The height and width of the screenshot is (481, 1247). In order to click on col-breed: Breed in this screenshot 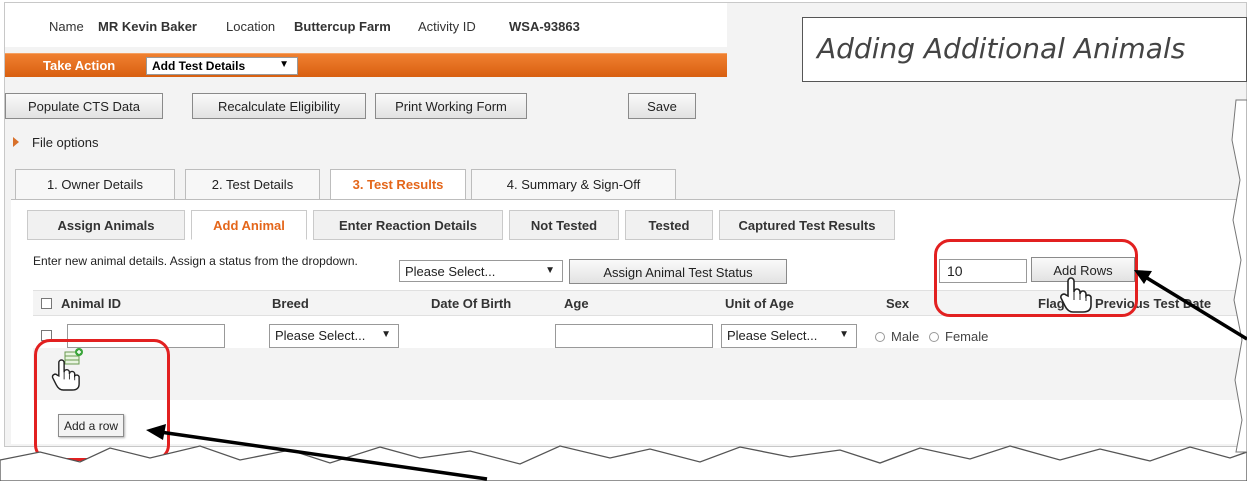, I will do `click(290, 303)`.